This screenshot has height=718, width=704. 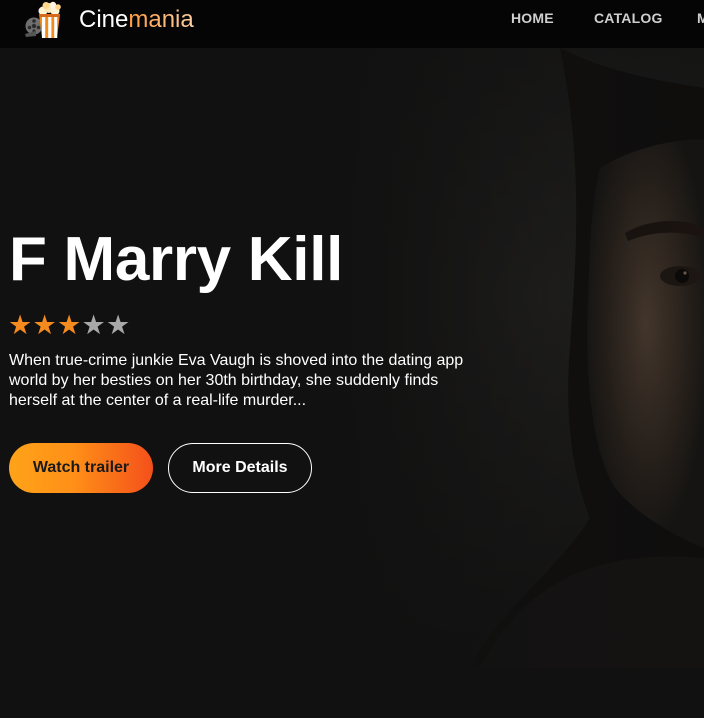 I want to click on brand-name: Cinemania, so click(x=136, y=20).